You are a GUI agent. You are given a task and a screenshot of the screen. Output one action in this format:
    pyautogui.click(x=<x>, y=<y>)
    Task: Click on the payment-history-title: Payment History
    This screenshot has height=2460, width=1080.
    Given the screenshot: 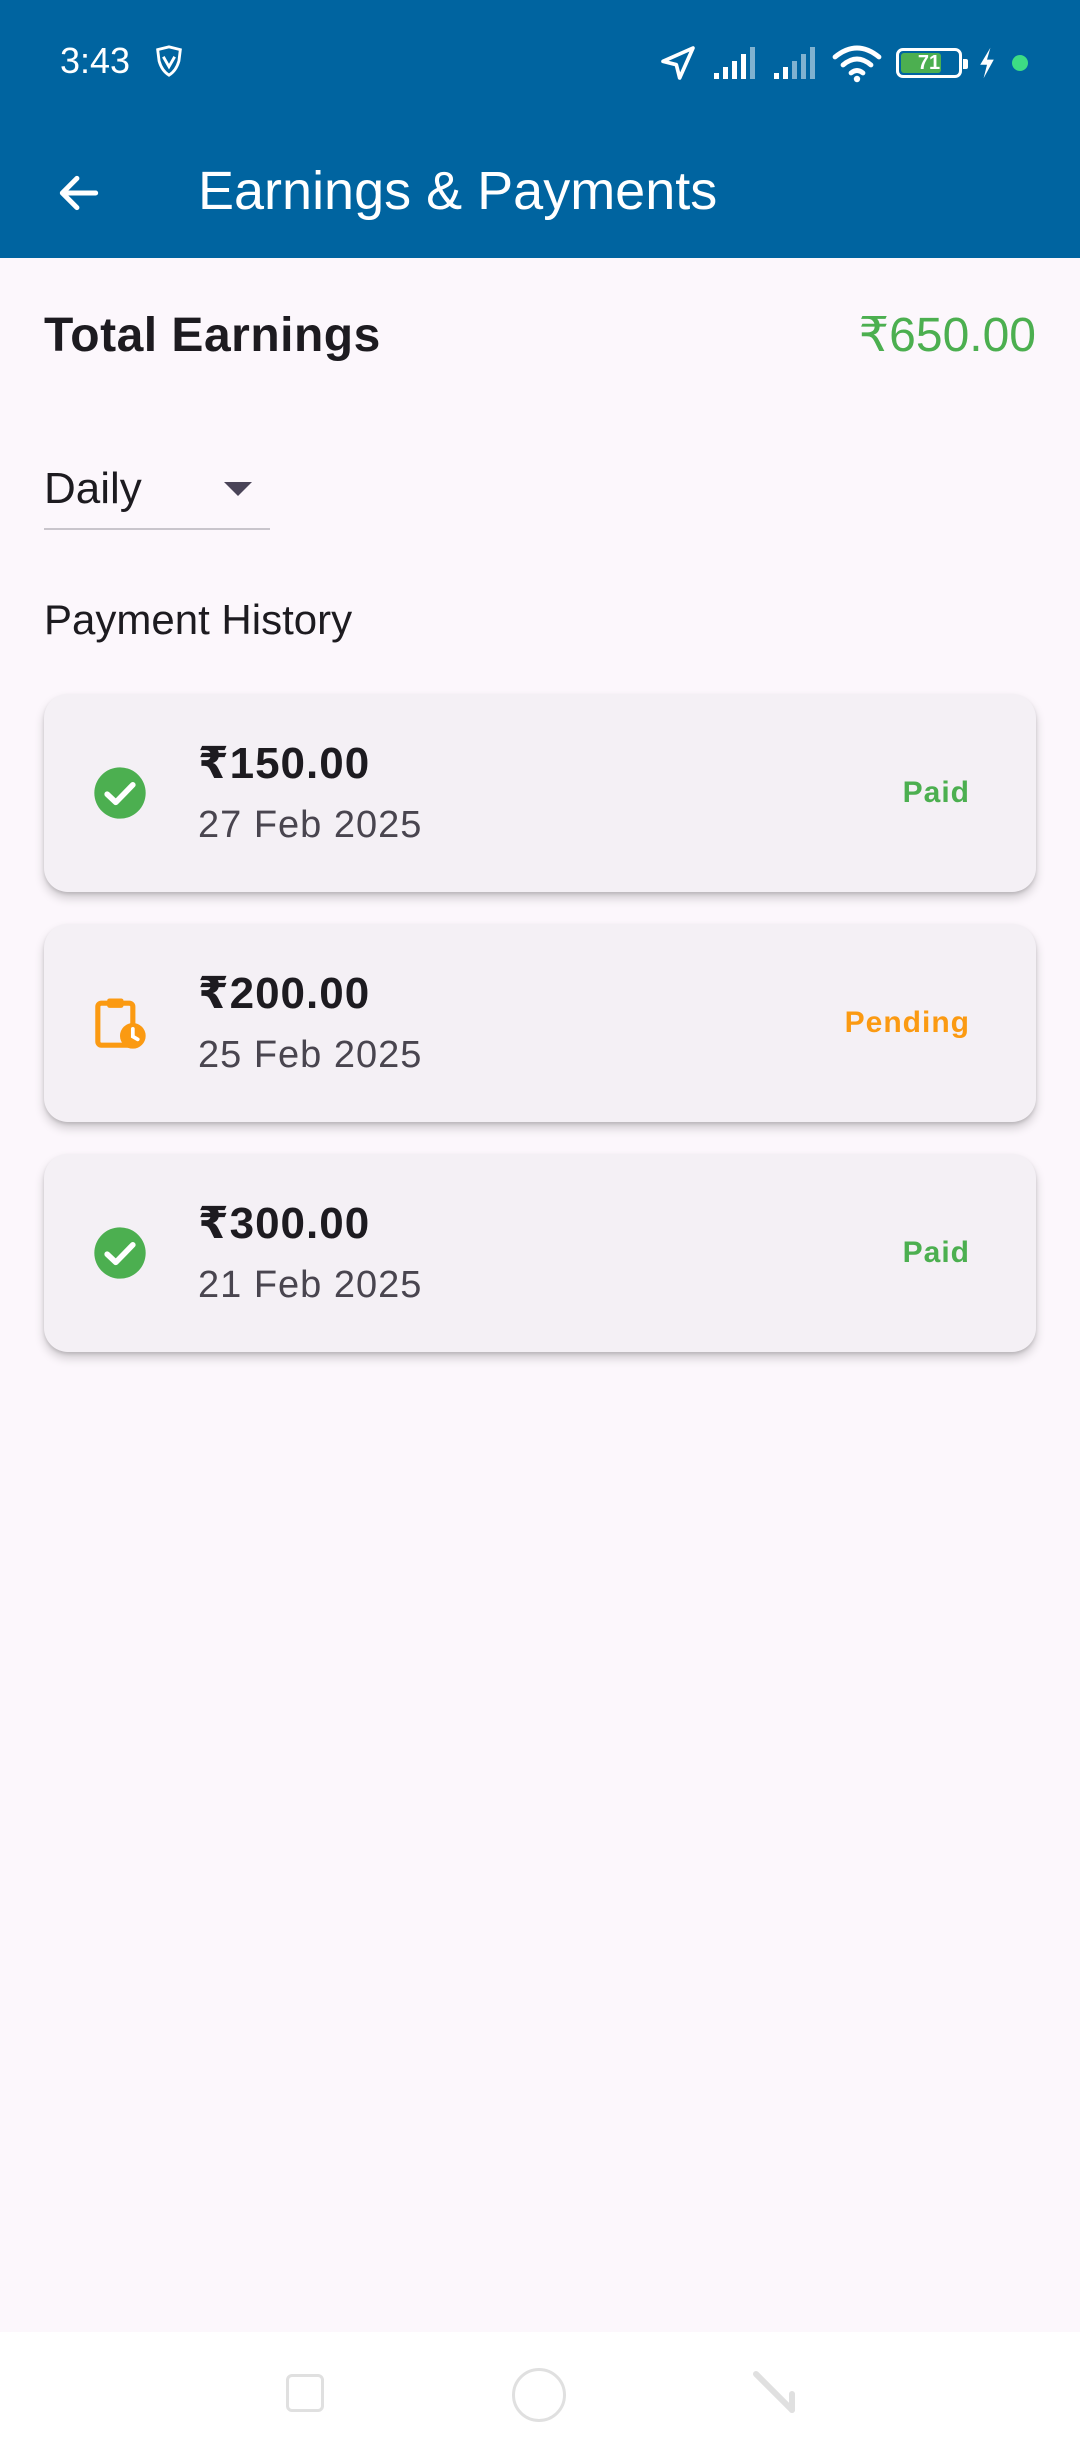 What is the action you would take?
    pyautogui.click(x=198, y=619)
    